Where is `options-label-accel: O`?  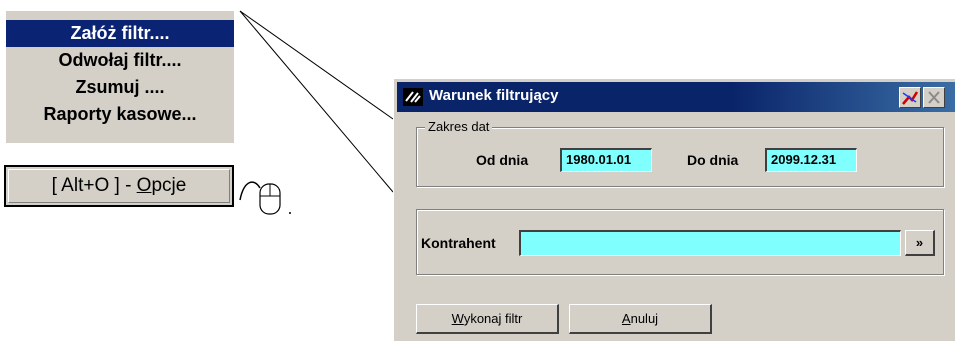 options-label-accel: O is located at coordinates (144, 185).